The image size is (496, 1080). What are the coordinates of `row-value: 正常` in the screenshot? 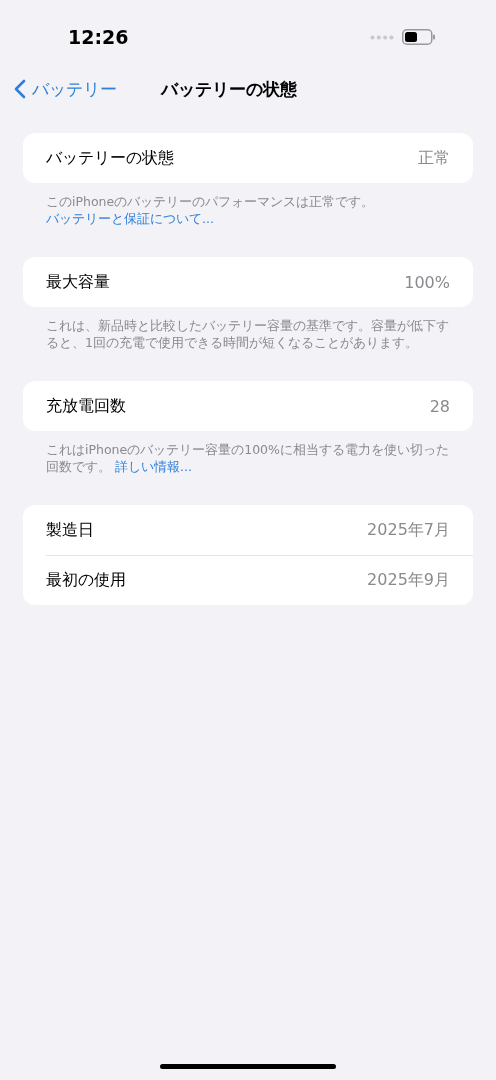 It's located at (434, 158).